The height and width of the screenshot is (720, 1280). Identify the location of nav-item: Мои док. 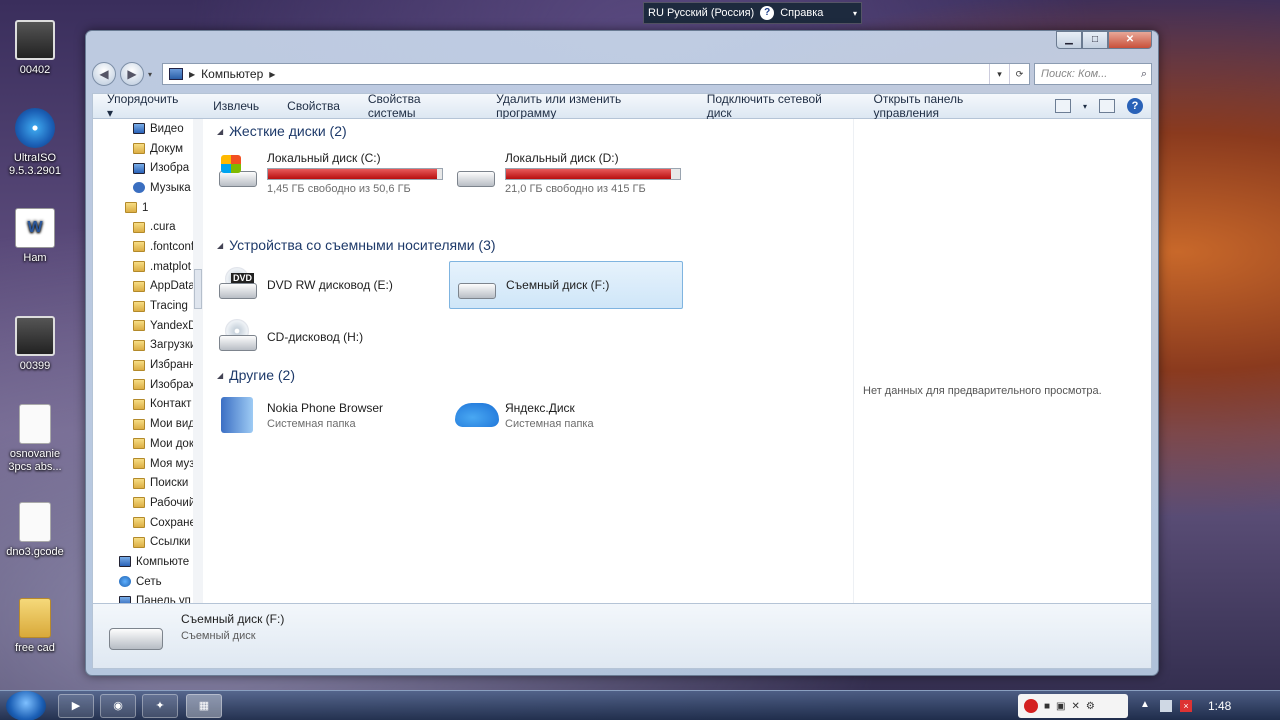
(147, 444).